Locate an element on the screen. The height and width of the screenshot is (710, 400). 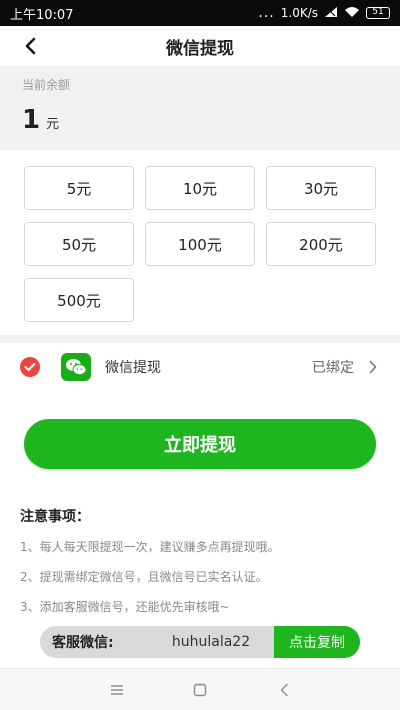
back-arrow-icon is located at coordinates (30, 46).